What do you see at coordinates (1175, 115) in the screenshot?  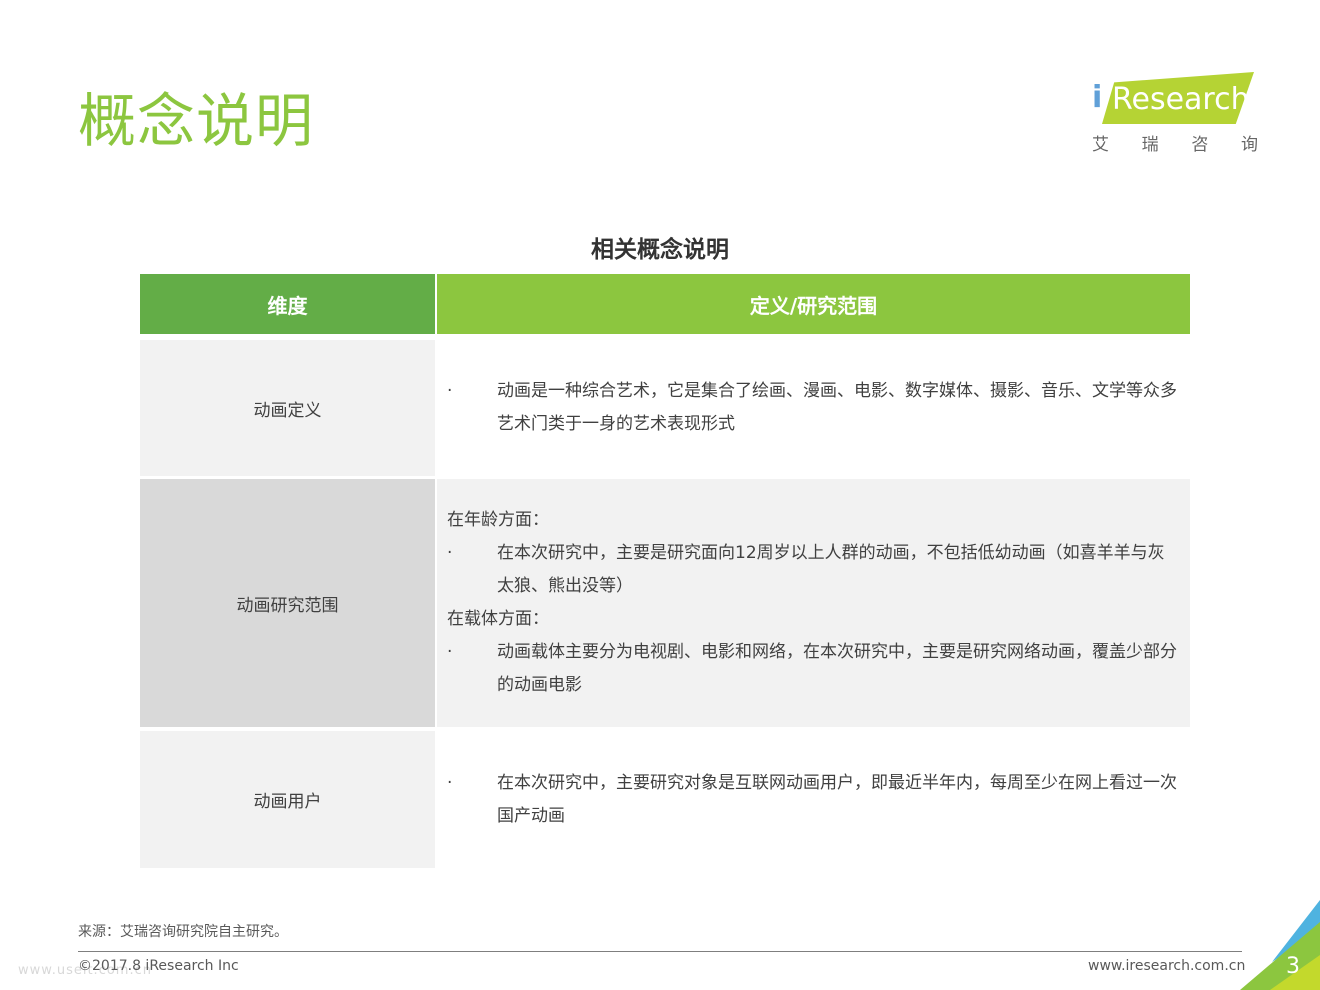 I see `iresearch-logo: i Research 艾瑞咨询` at bounding box center [1175, 115].